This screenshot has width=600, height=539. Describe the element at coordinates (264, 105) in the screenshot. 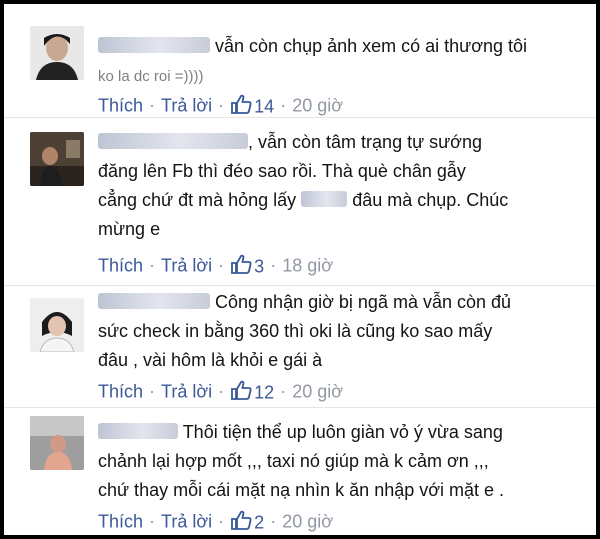

I see `like-count-value: 14` at that location.